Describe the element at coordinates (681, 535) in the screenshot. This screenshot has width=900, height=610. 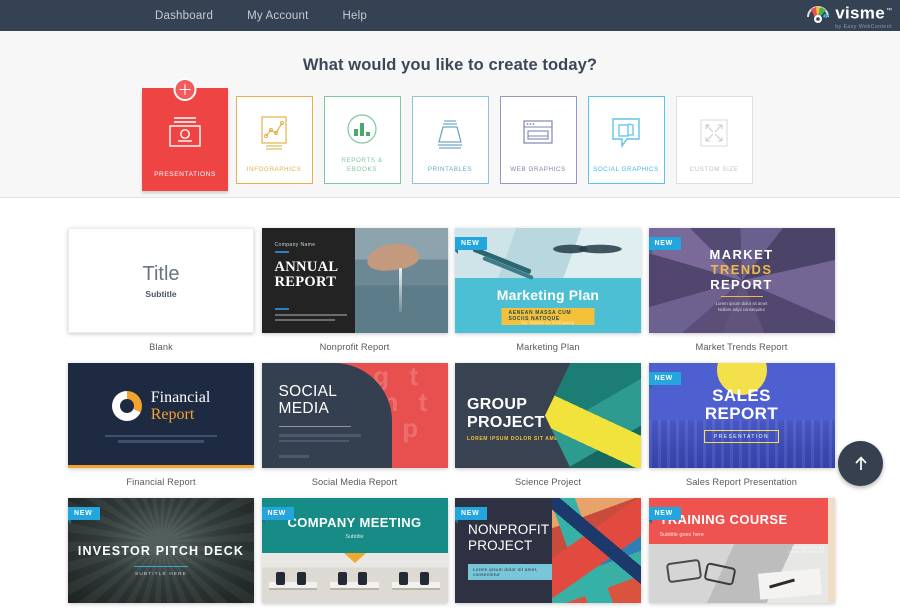
I see `thumb-subtitle: Subtitle goes here` at that location.